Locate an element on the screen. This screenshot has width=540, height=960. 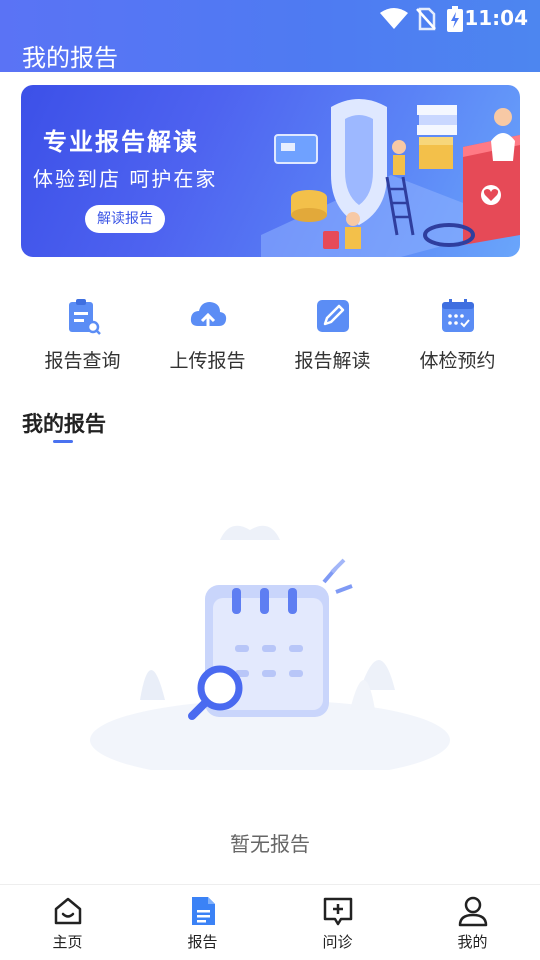
quick-checkup-booking-label: 体检预约 is located at coordinates (457, 361).